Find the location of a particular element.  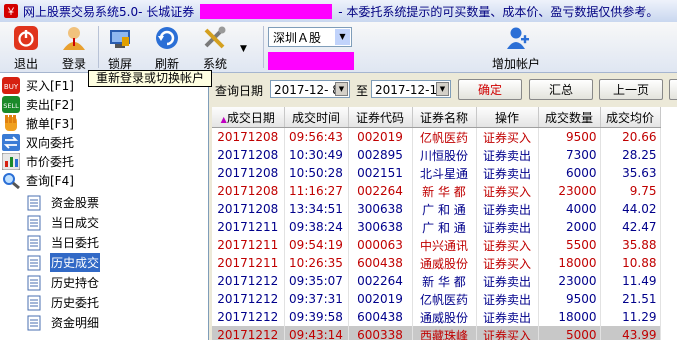

cell-date: 20171208 is located at coordinates (248, 209).